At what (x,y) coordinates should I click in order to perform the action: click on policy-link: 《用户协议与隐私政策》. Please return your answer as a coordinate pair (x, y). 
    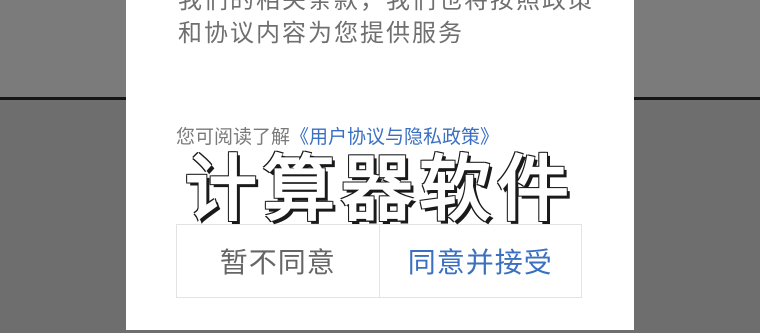
    Looking at the image, I should click on (394, 137).